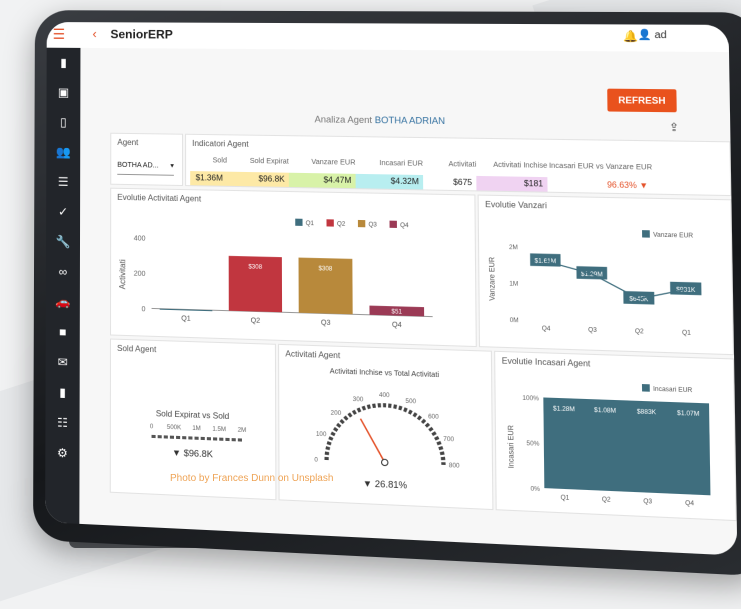 Image resolution: width=741 pixels, height=609 pixels. I want to click on y-axis-label: Activitati, so click(122, 274).